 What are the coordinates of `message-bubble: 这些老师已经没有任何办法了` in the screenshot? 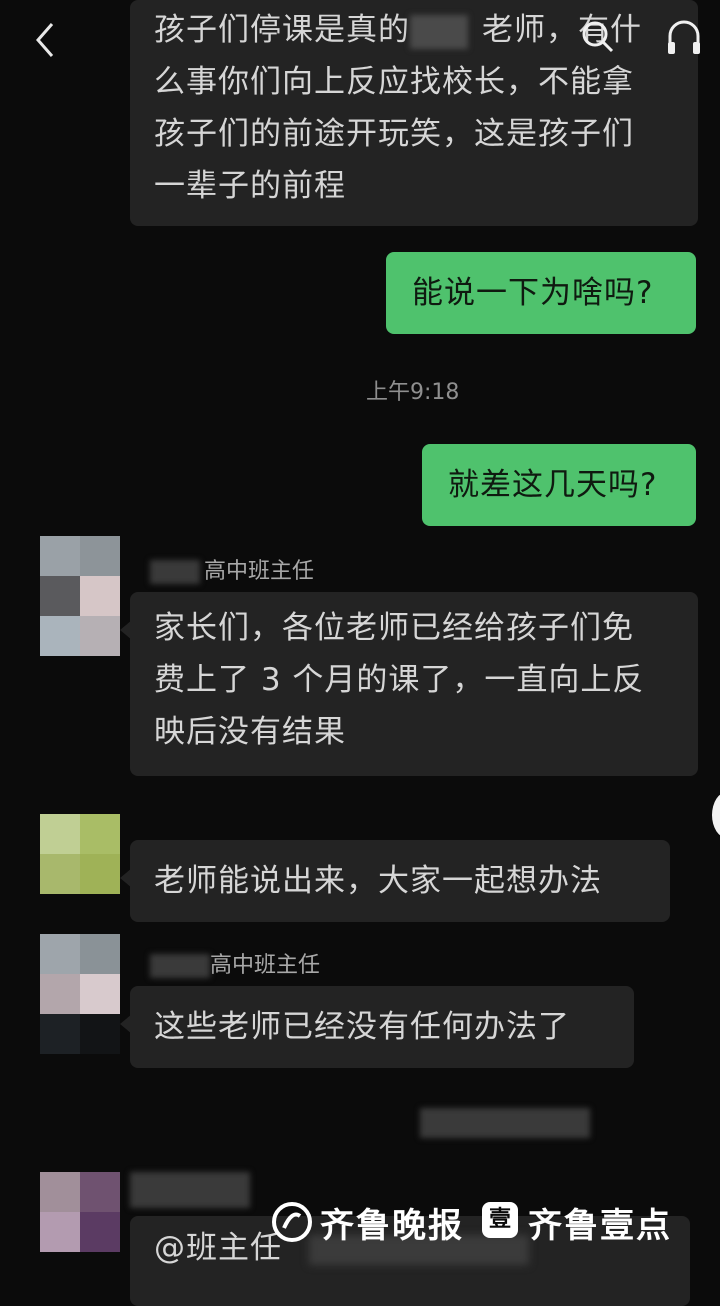 It's located at (382, 1027).